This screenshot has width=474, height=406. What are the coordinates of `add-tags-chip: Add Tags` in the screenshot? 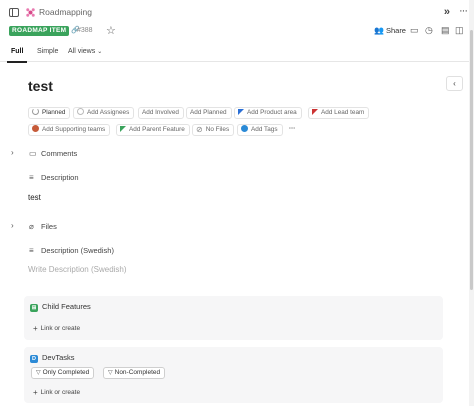 It's located at (260, 130).